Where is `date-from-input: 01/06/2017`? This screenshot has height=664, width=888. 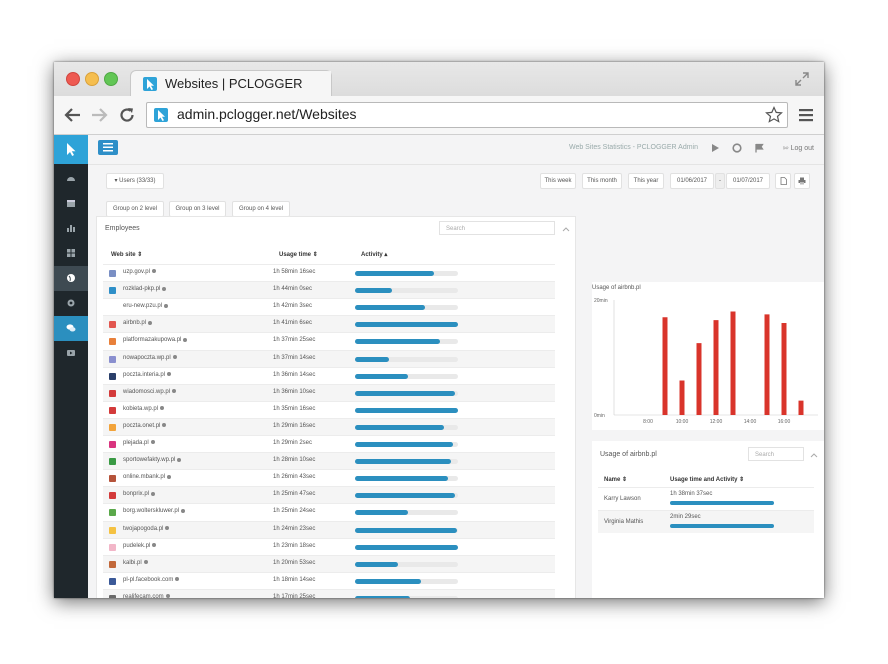
date-from-input: 01/06/2017 is located at coordinates (692, 181).